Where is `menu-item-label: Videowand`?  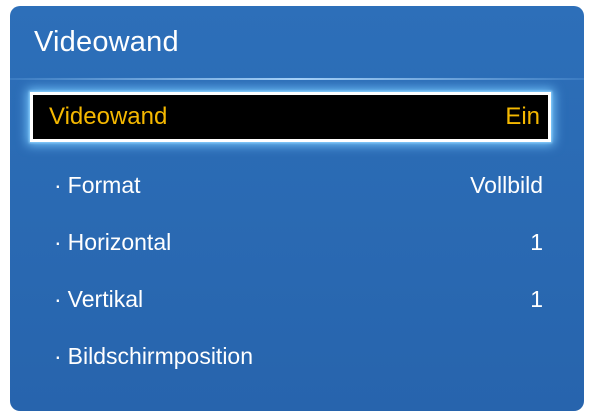 menu-item-label: Videowand is located at coordinates (108, 116).